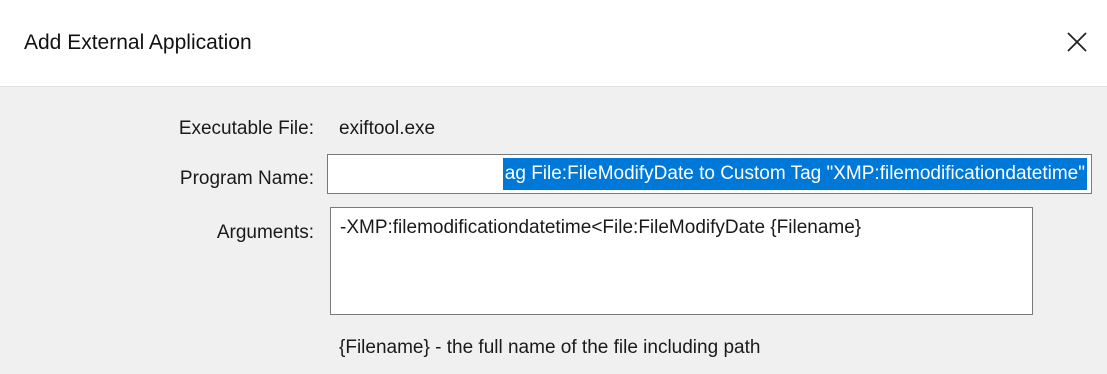  Describe the element at coordinates (246, 128) in the screenshot. I see `executable-file-label: Executable File:` at that location.